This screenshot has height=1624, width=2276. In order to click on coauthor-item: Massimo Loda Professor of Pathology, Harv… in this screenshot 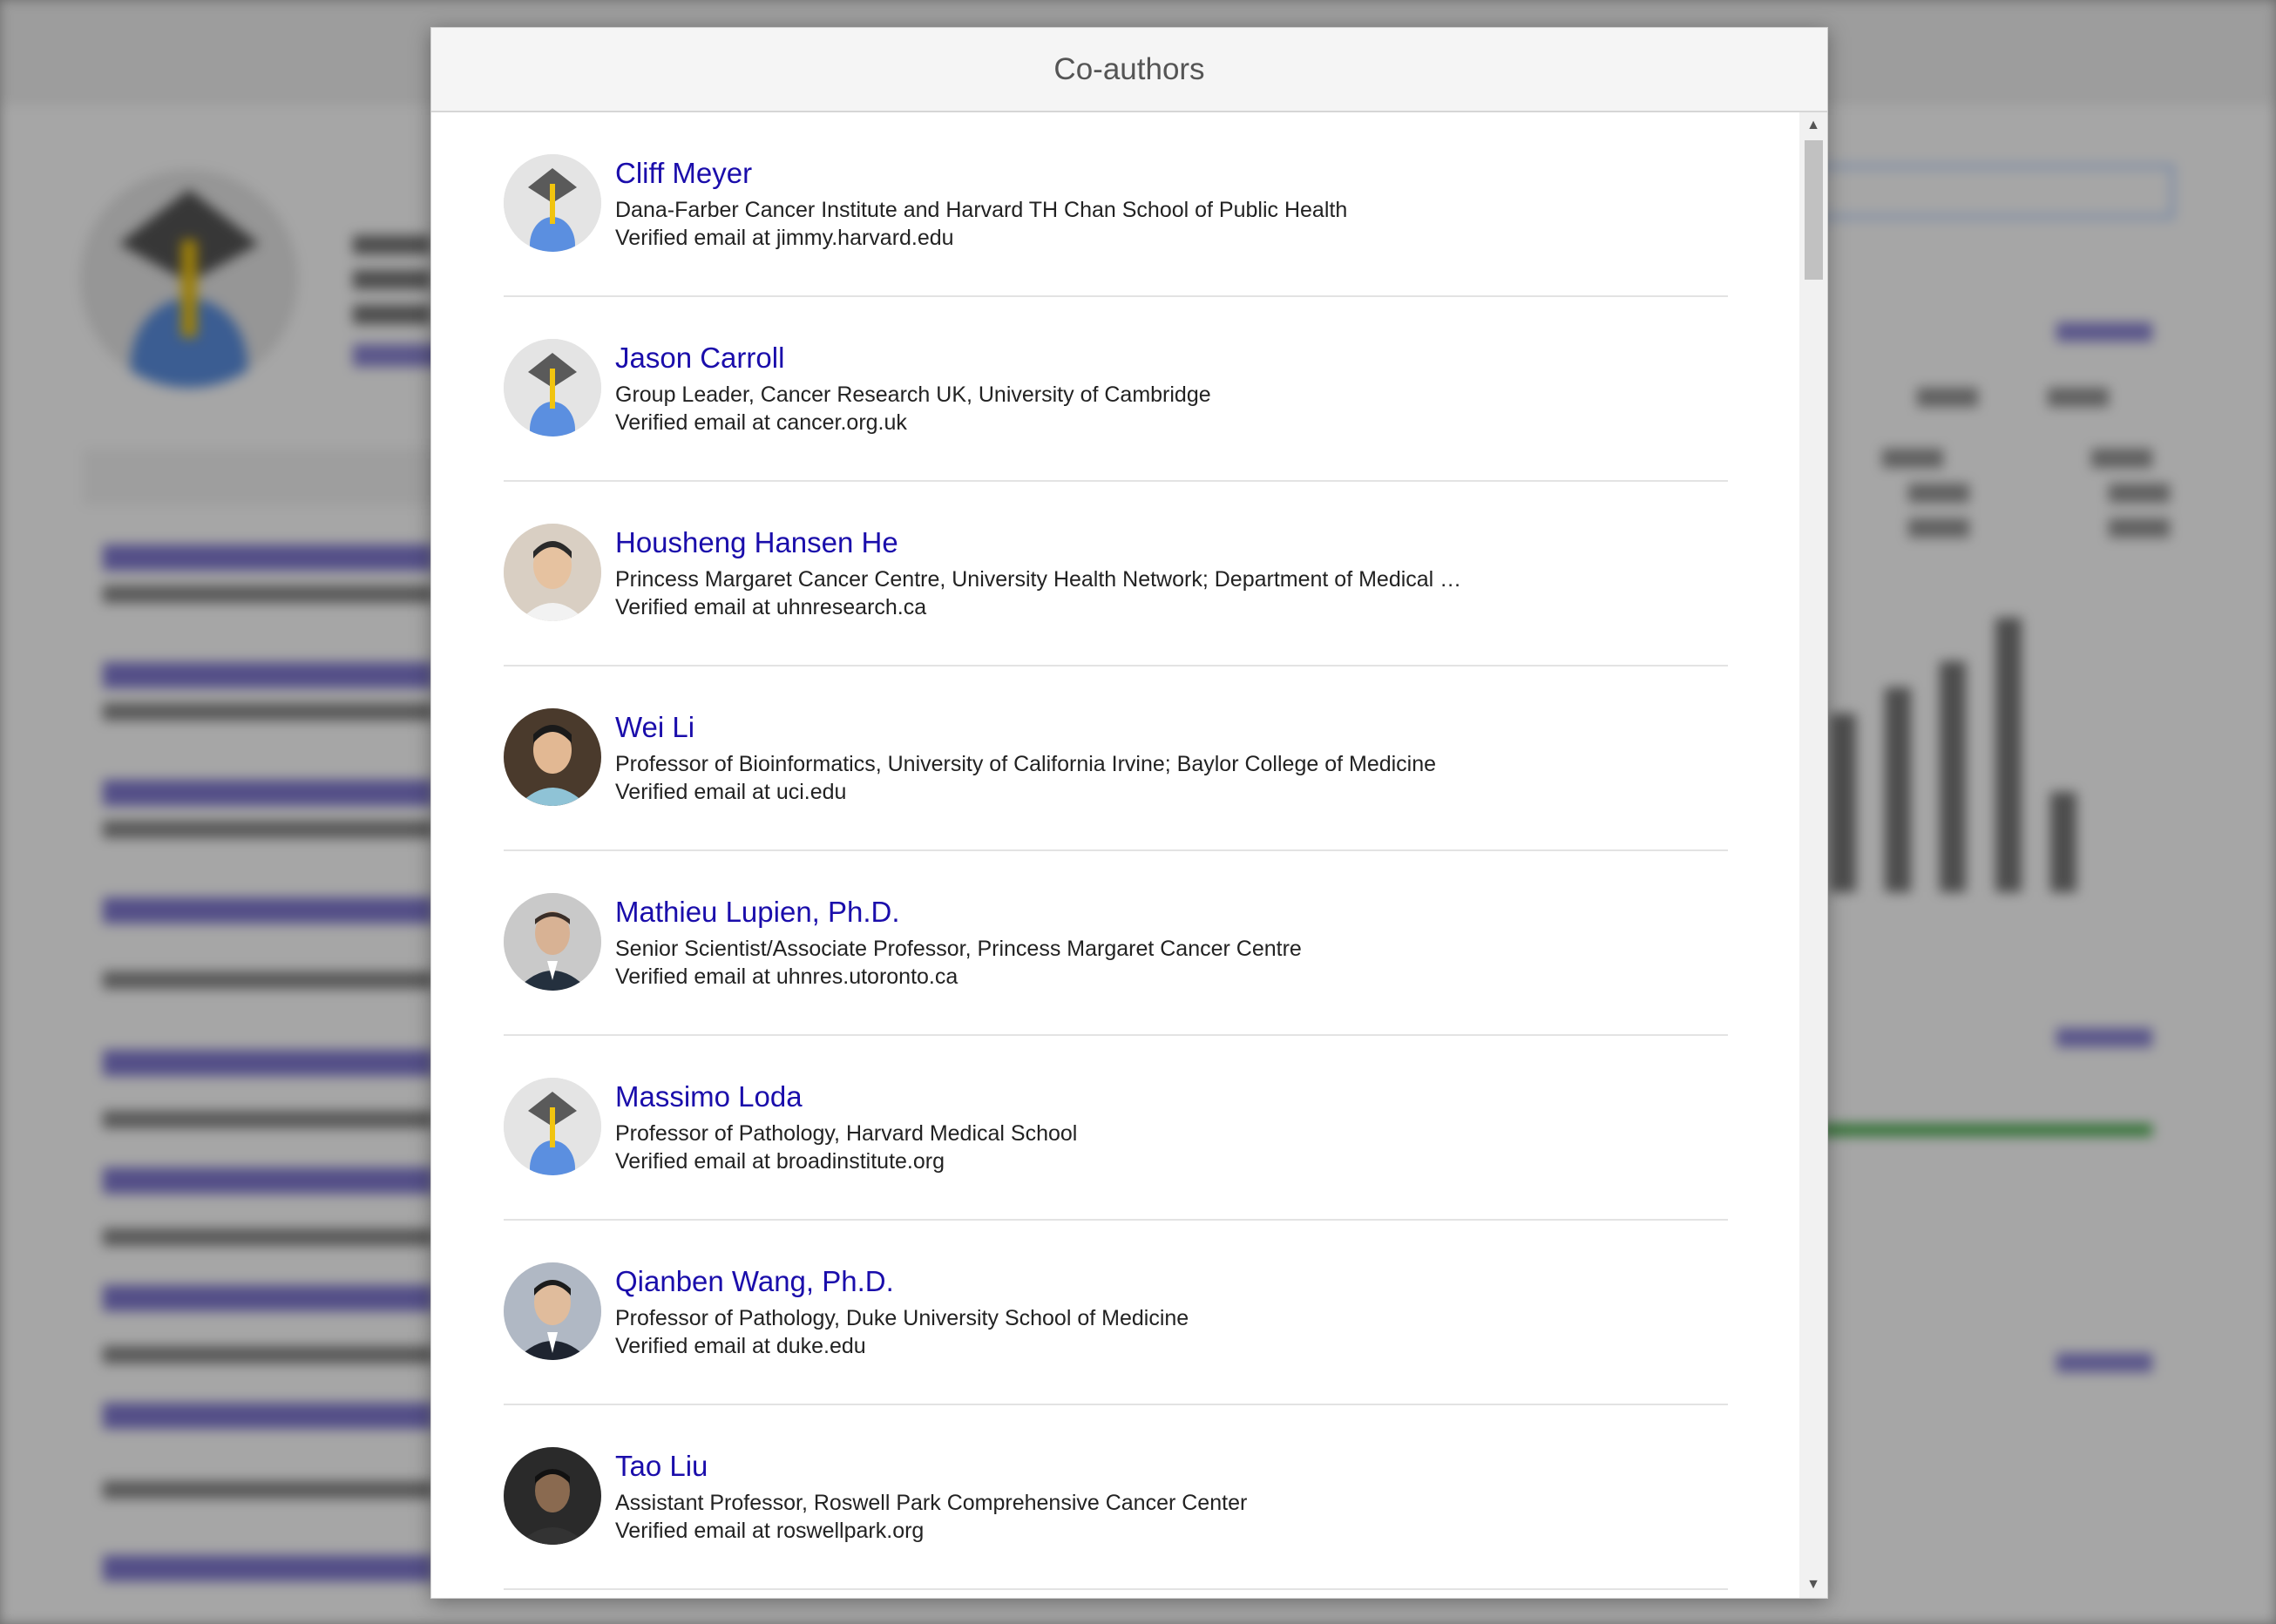, I will do `click(1116, 1128)`.